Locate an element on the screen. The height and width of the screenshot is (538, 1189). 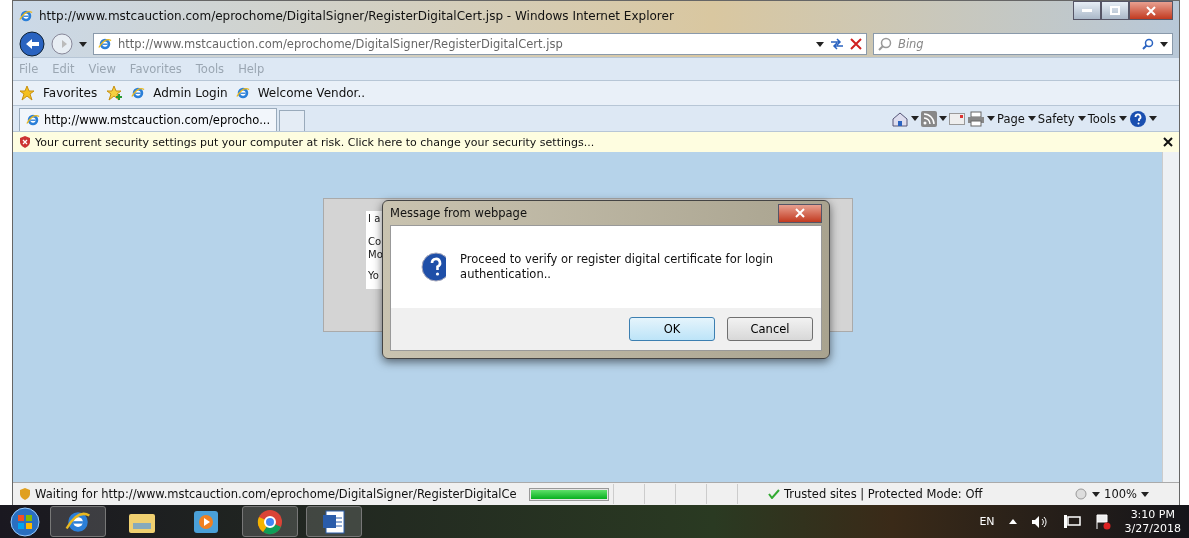
favorites-link: Favorites is located at coordinates (70, 93).